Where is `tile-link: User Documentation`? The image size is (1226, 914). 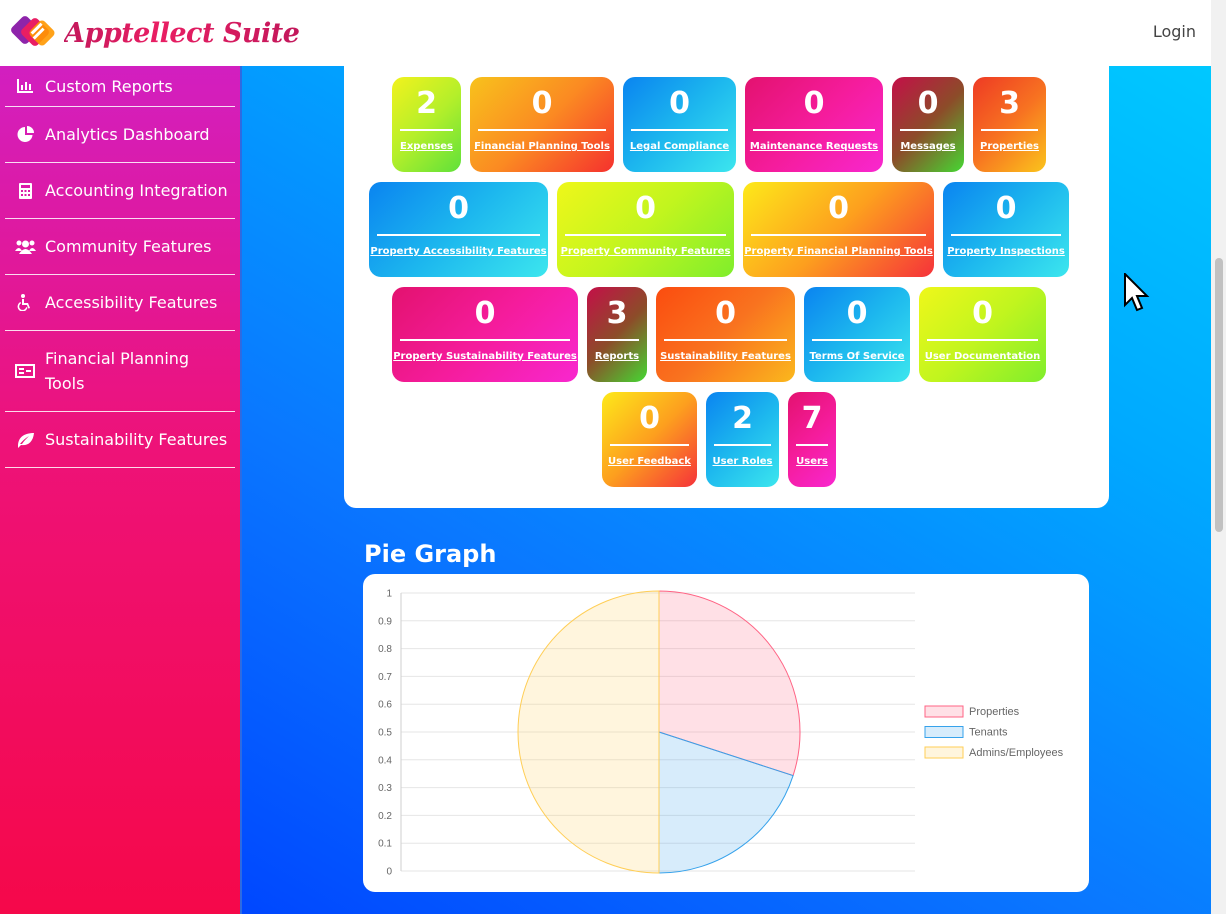 tile-link: User Documentation is located at coordinates (983, 356).